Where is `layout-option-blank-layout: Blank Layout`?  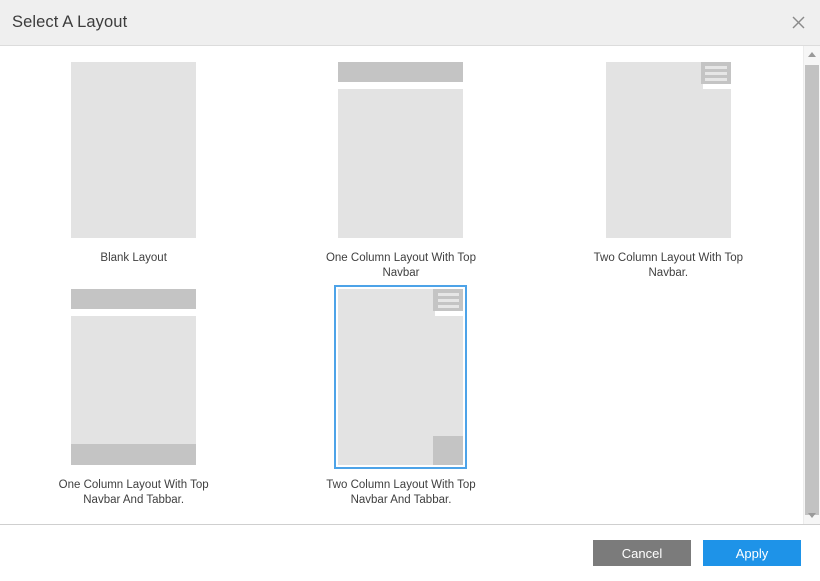
layout-option-blank-layout: Blank Layout is located at coordinates (133, 171).